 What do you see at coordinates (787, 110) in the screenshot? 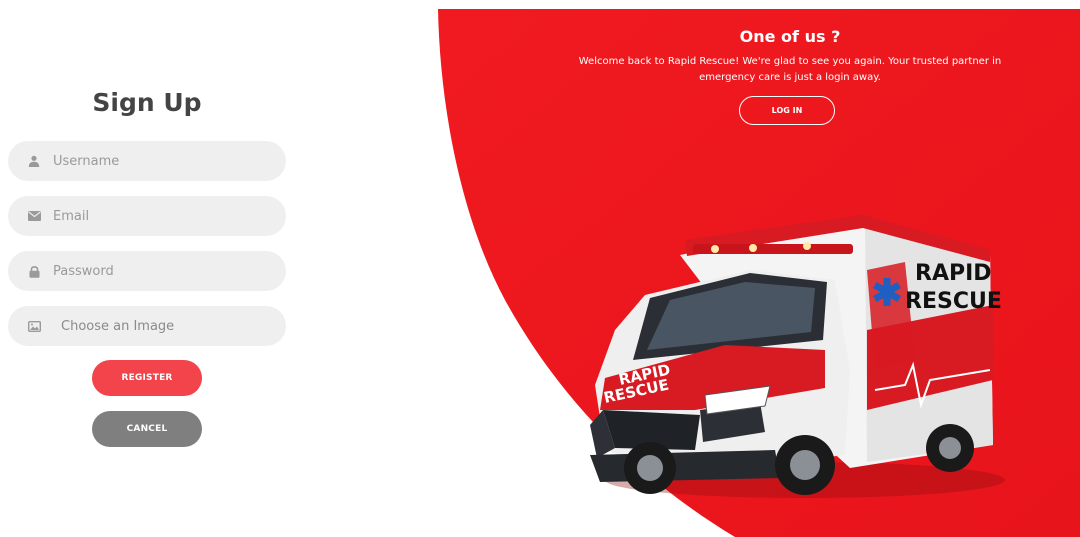
I see `login-button: LOG IN` at bounding box center [787, 110].